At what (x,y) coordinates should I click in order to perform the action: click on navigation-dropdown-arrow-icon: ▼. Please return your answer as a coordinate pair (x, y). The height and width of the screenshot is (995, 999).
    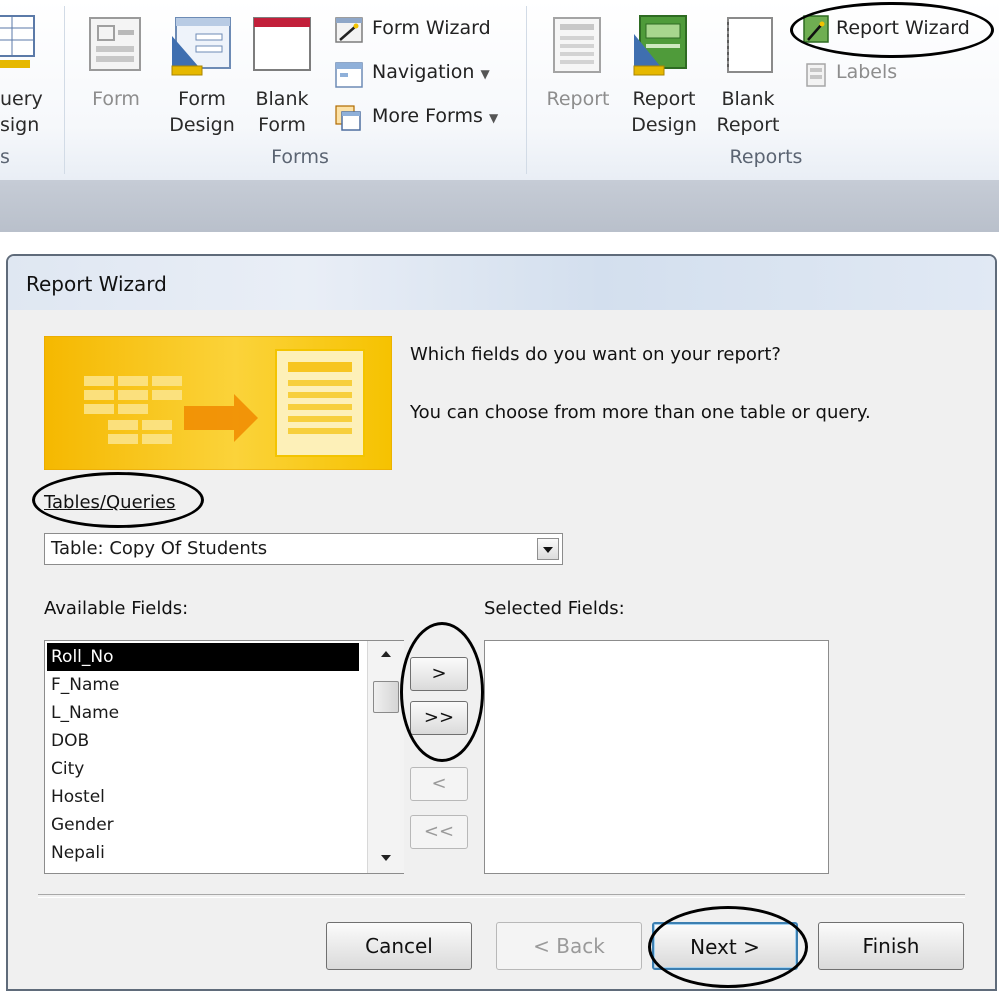
    Looking at the image, I should click on (485, 74).